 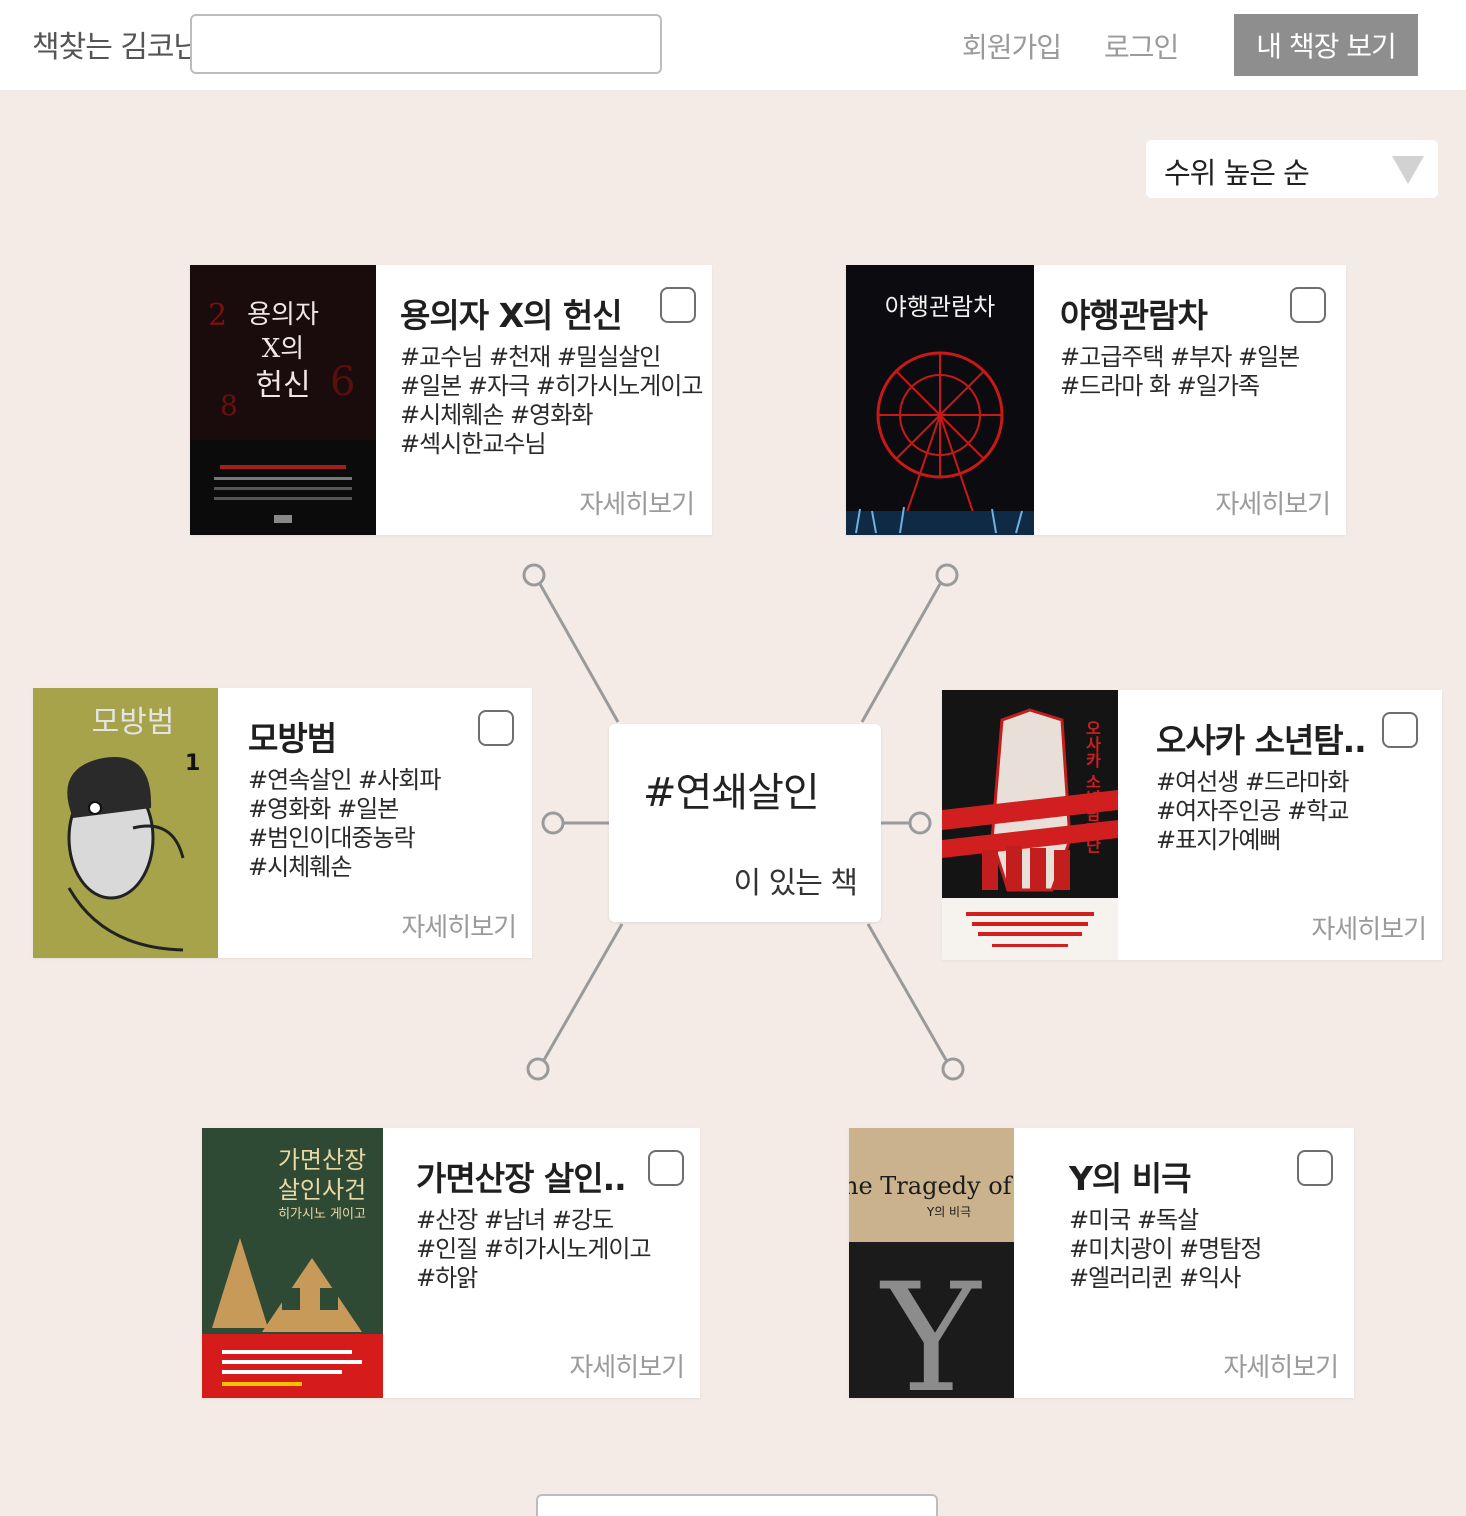 I want to click on book-cover: The Tragedy of Y Y의 비극 Y, so click(x=931, y=1263).